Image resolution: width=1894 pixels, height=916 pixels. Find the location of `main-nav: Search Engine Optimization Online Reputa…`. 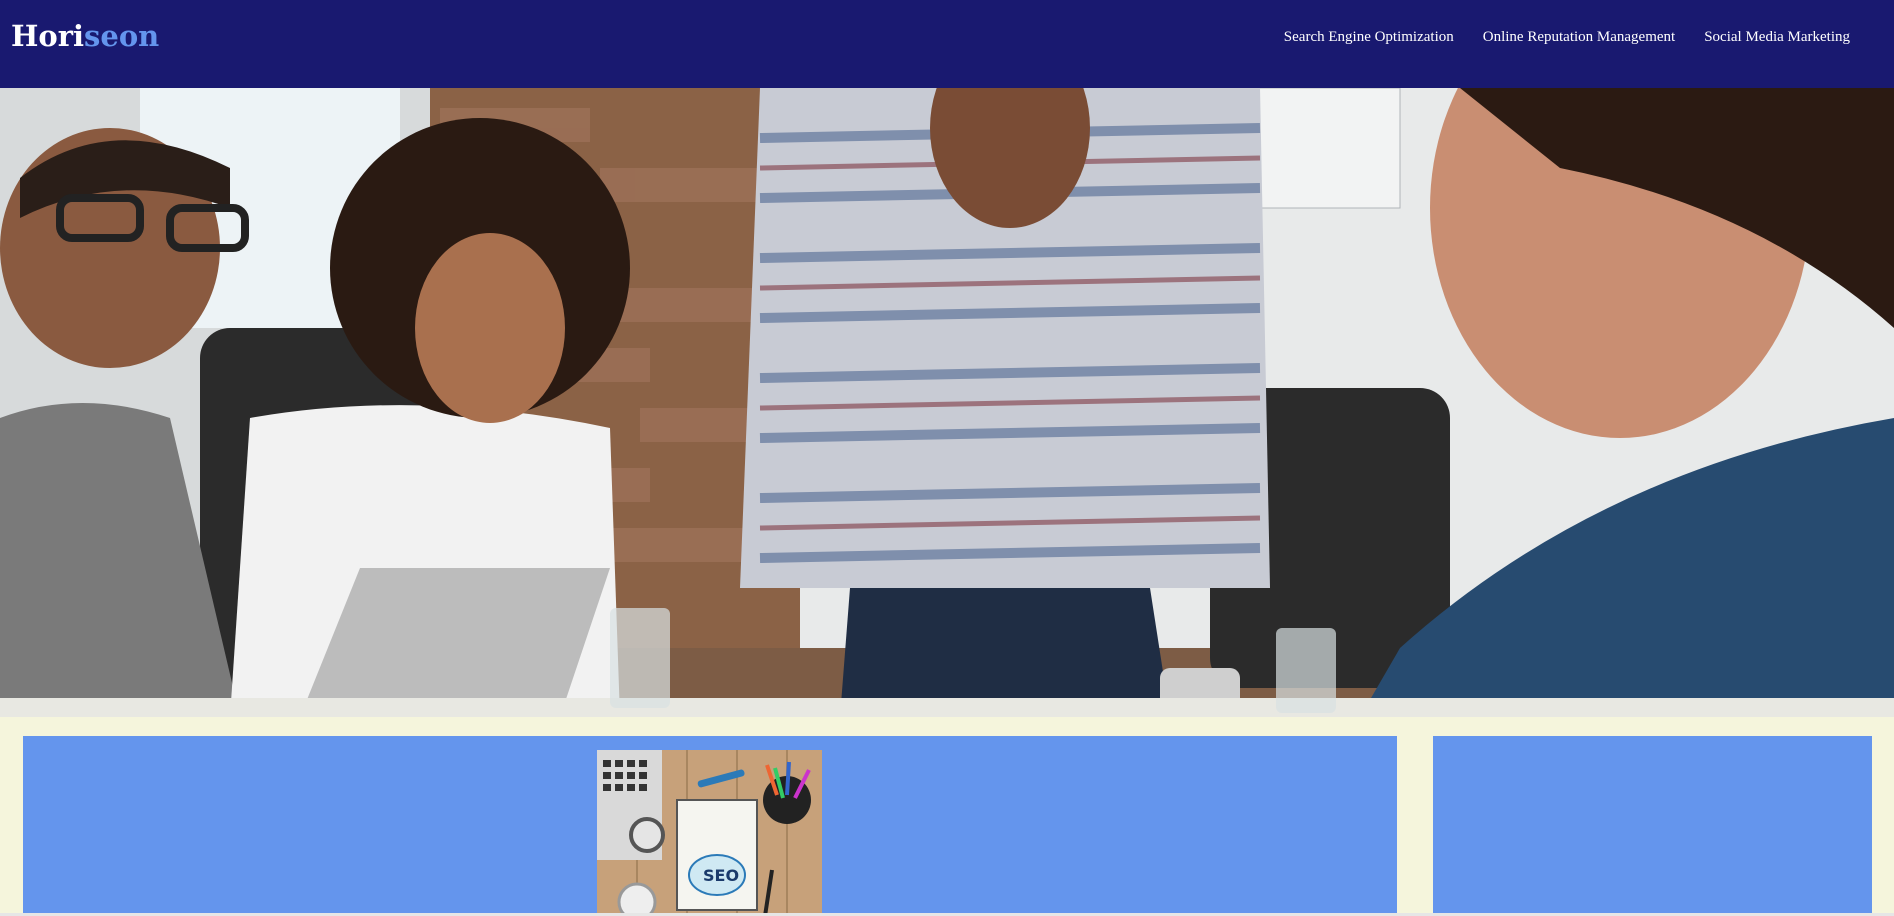

main-nav: Search Engine Optimization Online Reputa… is located at coordinates (1567, 37).